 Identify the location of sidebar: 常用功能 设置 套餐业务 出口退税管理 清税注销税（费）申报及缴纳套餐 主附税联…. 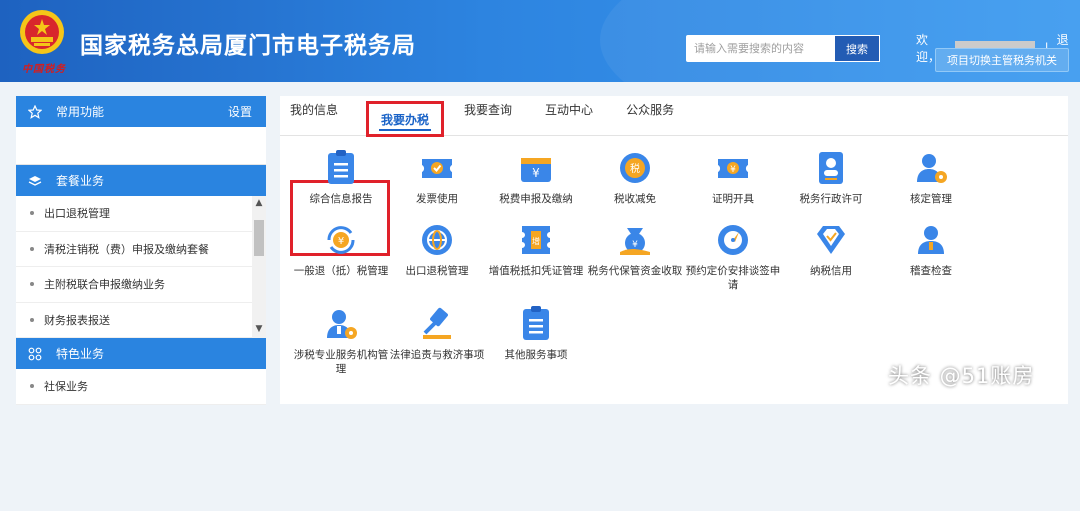
(141, 250).